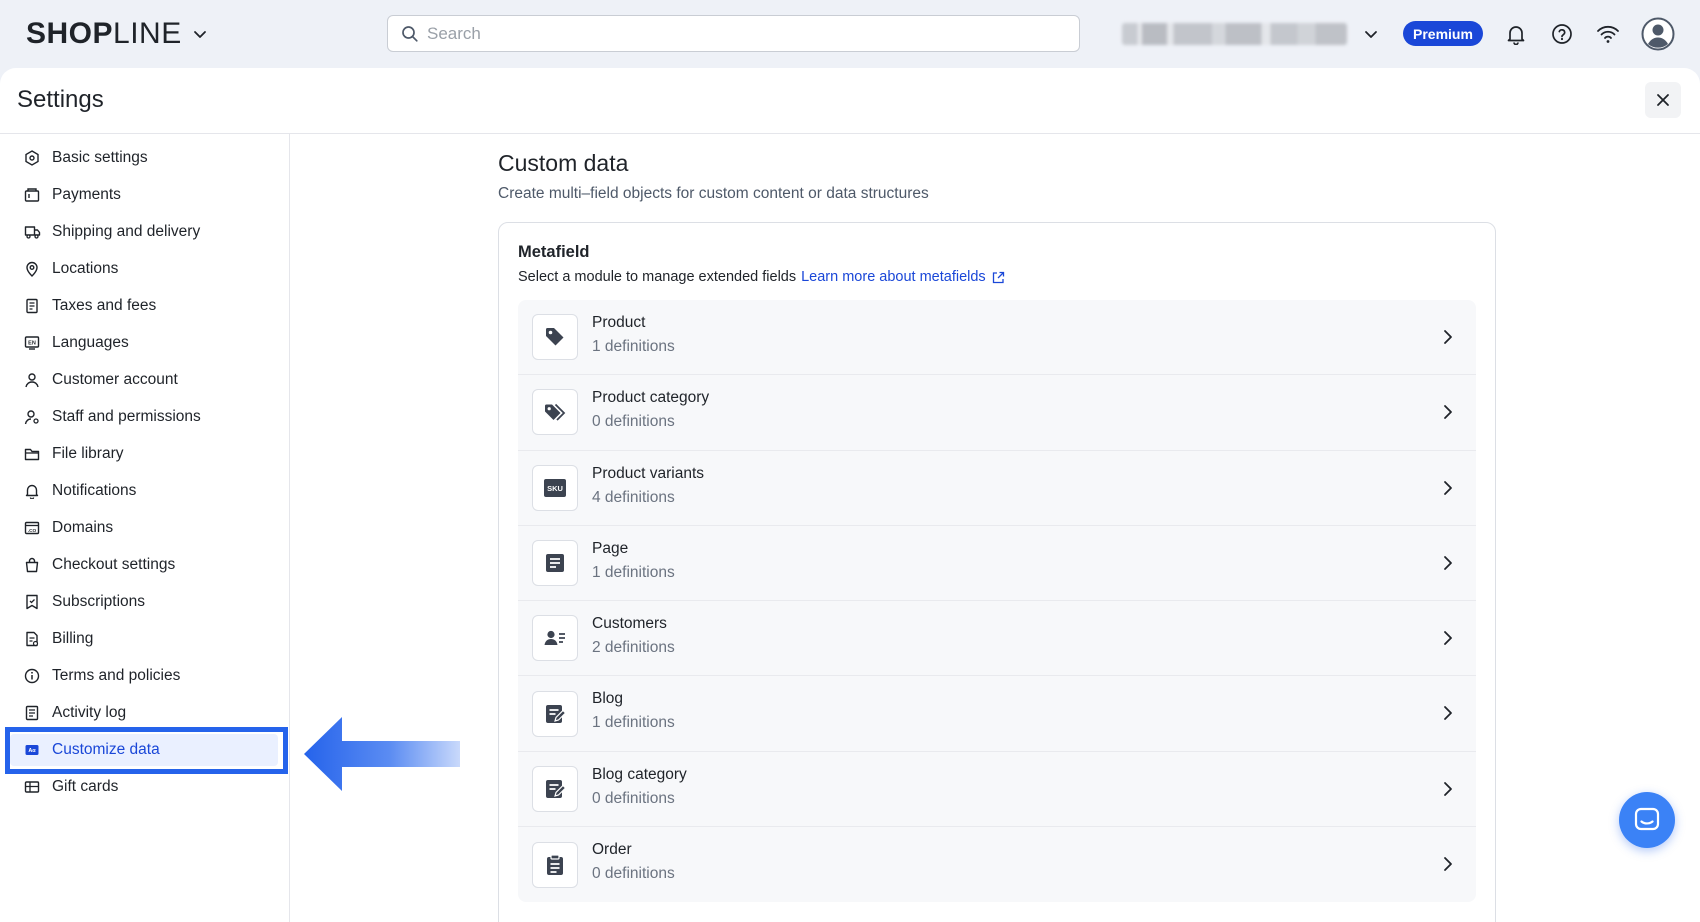 This screenshot has width=1700, height=922. What do you see at coordinates (32, 750) in the screenshot?
I see `custom-data-icon: Aα` at bounding box center [32, 750].